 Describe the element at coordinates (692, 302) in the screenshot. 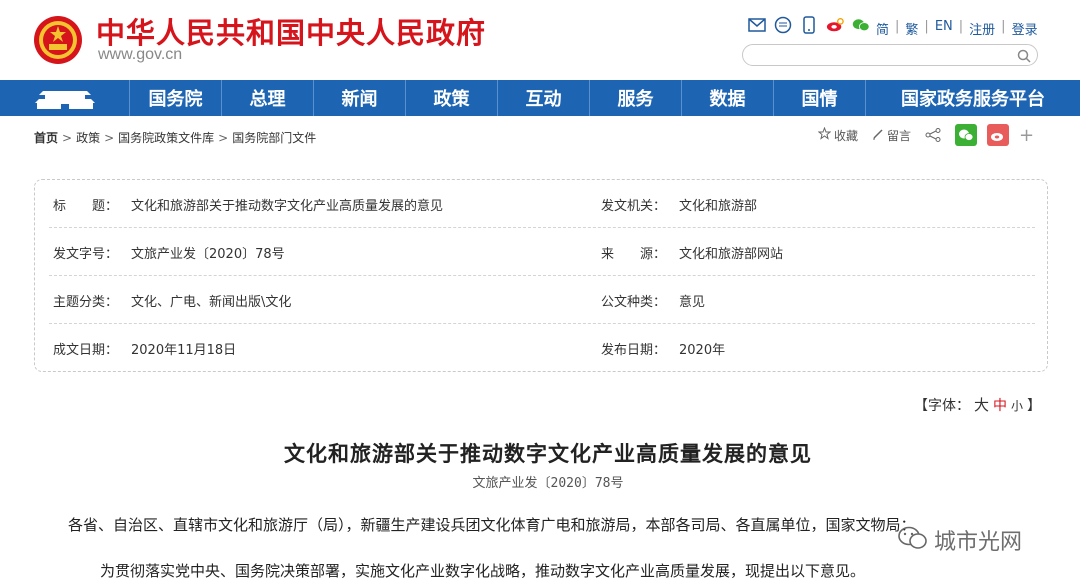

I see `info-value: 意见` at that location.